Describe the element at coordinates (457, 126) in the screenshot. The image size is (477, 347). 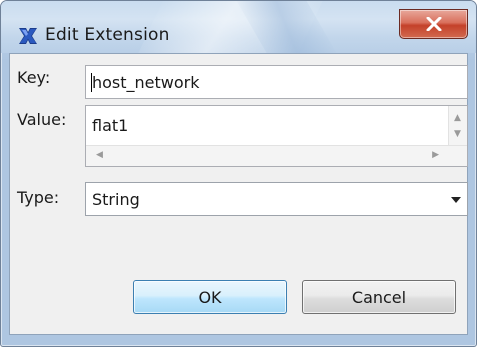
I see `vertical-scrollbar: ▲ ▼` at that location.